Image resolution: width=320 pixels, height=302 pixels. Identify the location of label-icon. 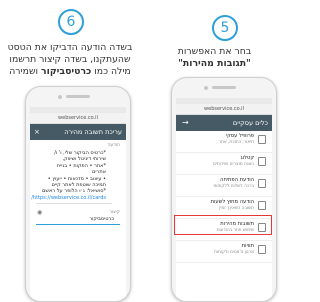
(262, 249).